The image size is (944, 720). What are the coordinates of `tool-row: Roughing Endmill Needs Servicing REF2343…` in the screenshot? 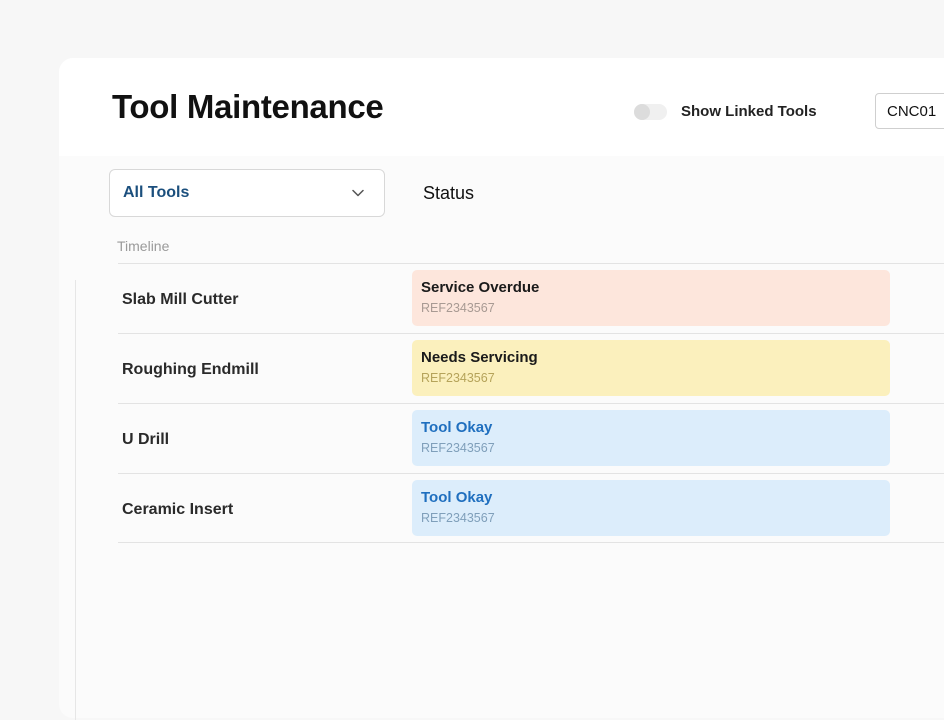 It's located at (531, 368).